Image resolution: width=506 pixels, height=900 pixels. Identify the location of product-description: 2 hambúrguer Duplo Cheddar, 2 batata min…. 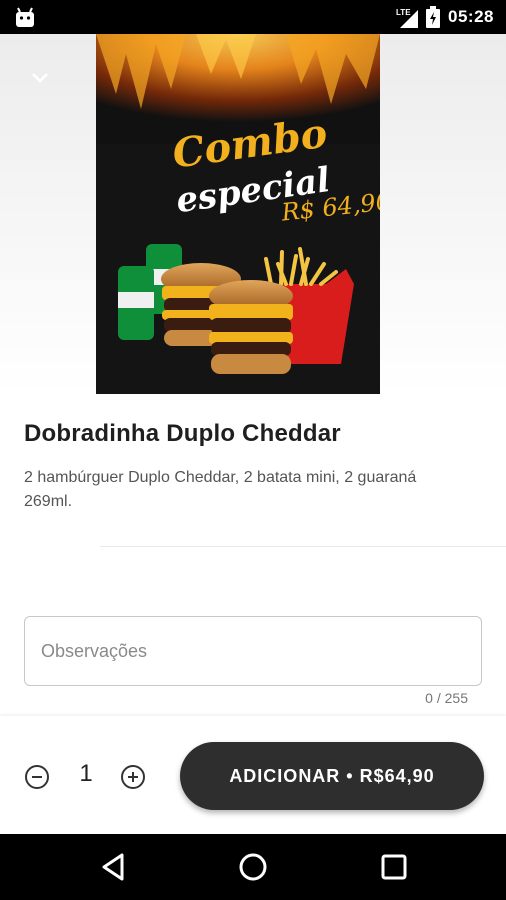
(220, 489).